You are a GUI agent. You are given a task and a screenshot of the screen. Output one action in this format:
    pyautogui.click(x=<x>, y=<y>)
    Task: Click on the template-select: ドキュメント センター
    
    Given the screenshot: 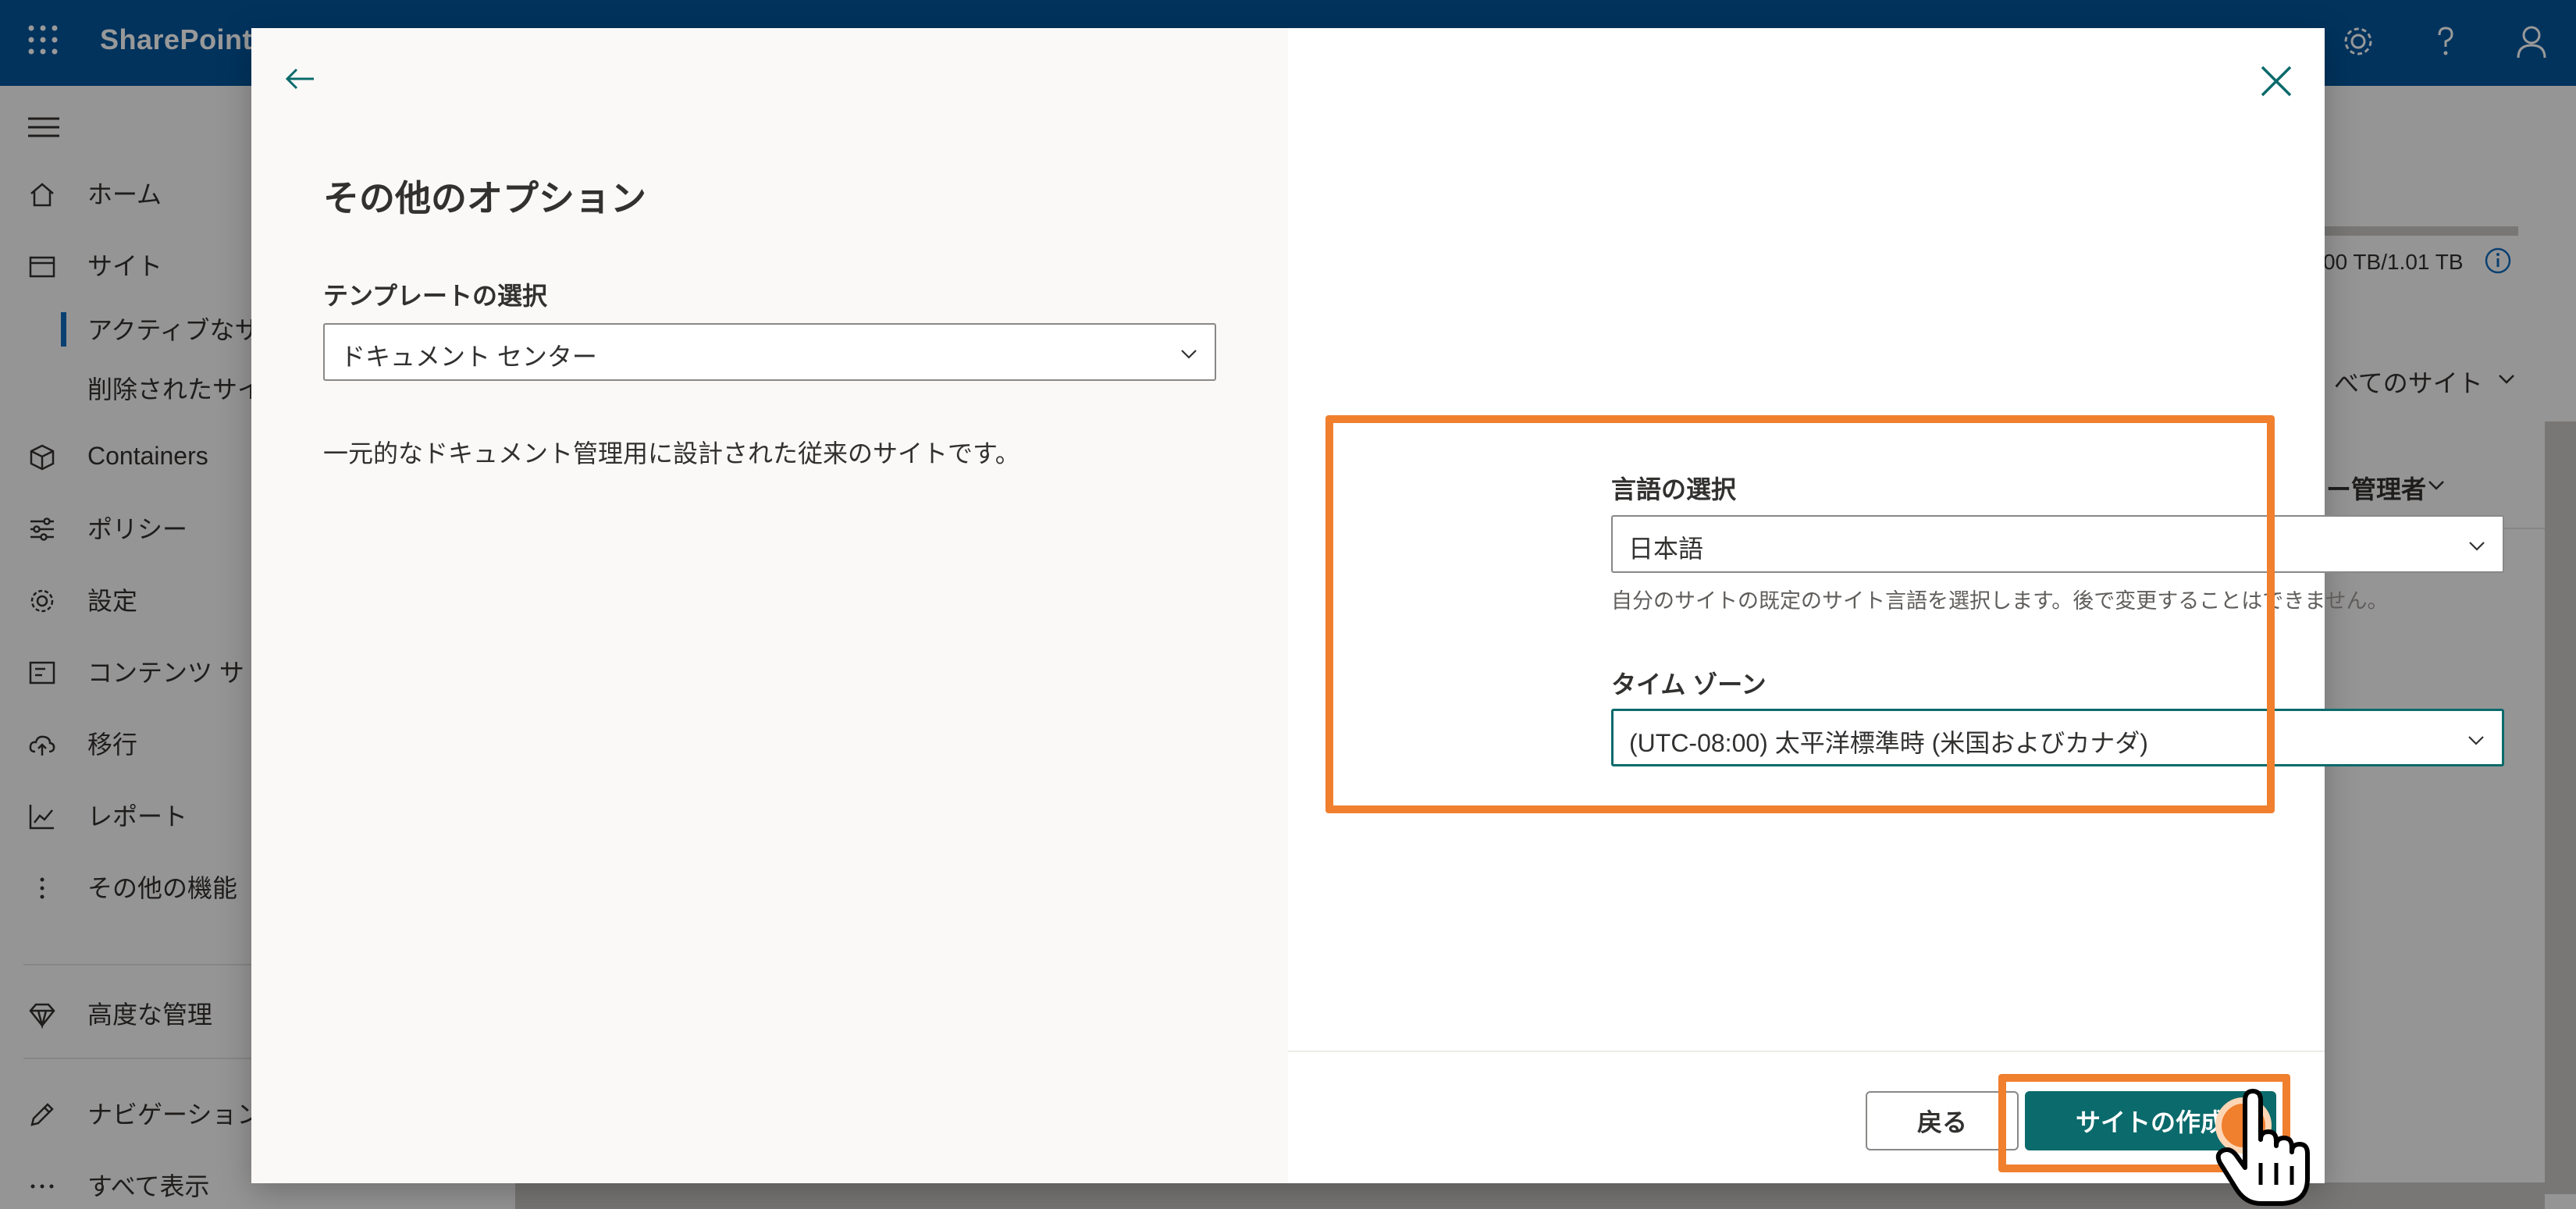 What is the action you would take?
    pyautogui.click(x=769, y=352)
    